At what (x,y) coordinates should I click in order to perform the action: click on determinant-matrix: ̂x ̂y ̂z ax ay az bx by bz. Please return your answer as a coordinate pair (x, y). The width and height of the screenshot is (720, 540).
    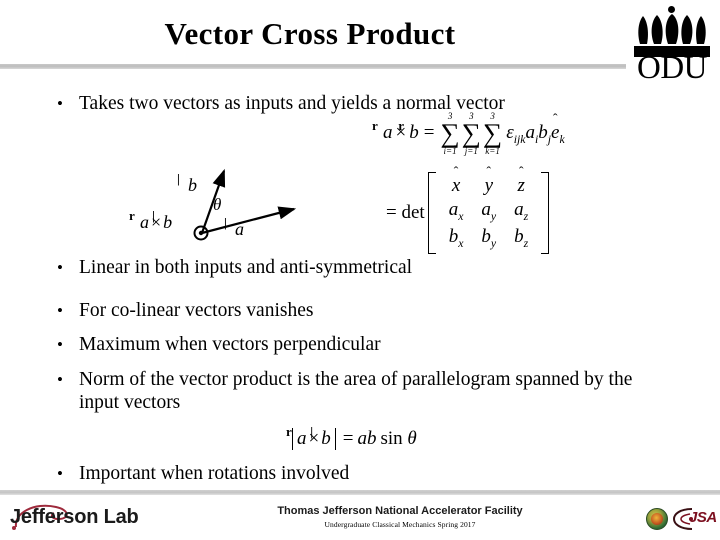
    Looking at the image, I should click on (488, 213).